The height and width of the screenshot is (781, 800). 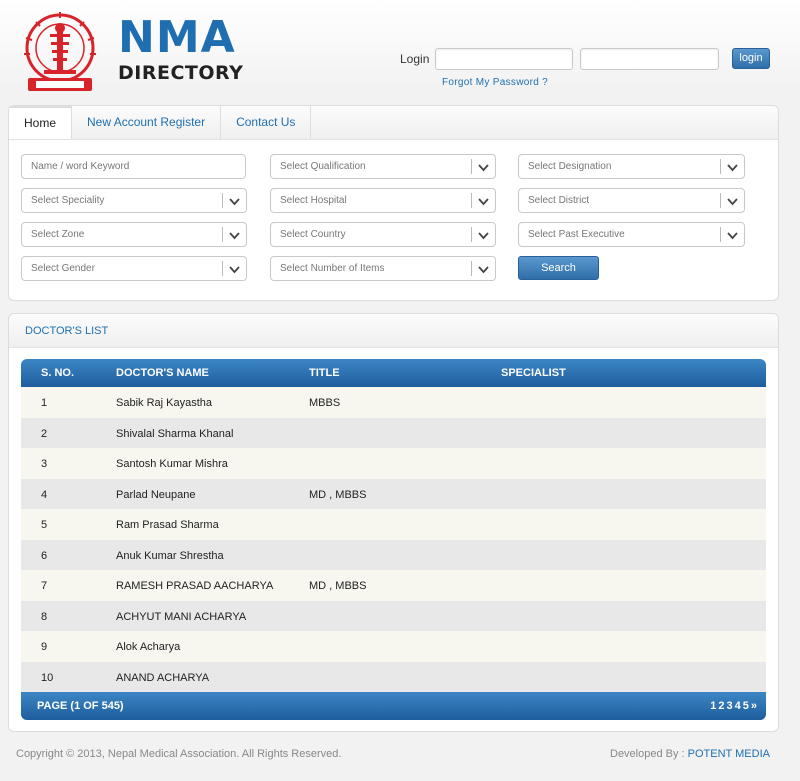 What do you see at coordinates (558, 268) in the screenshot?
I see `search-button: Search` at bounding box center [558, 268].